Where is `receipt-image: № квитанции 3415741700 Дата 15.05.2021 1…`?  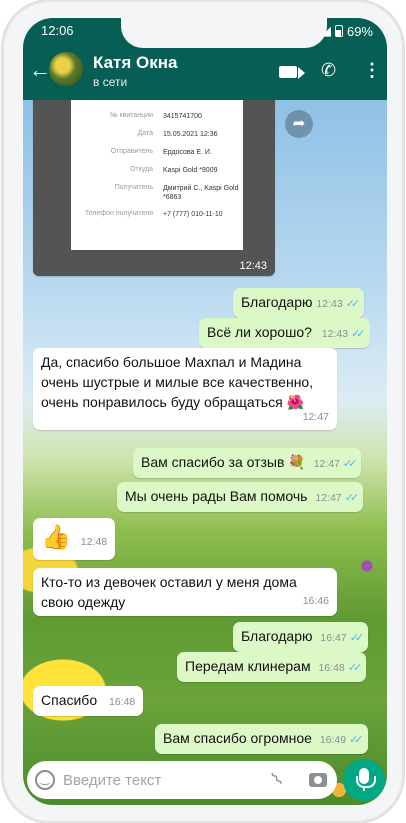 receipt-image: № квитанции 3415741700 Дата 15.05.2021 1… is located at coordinates (157, 175).